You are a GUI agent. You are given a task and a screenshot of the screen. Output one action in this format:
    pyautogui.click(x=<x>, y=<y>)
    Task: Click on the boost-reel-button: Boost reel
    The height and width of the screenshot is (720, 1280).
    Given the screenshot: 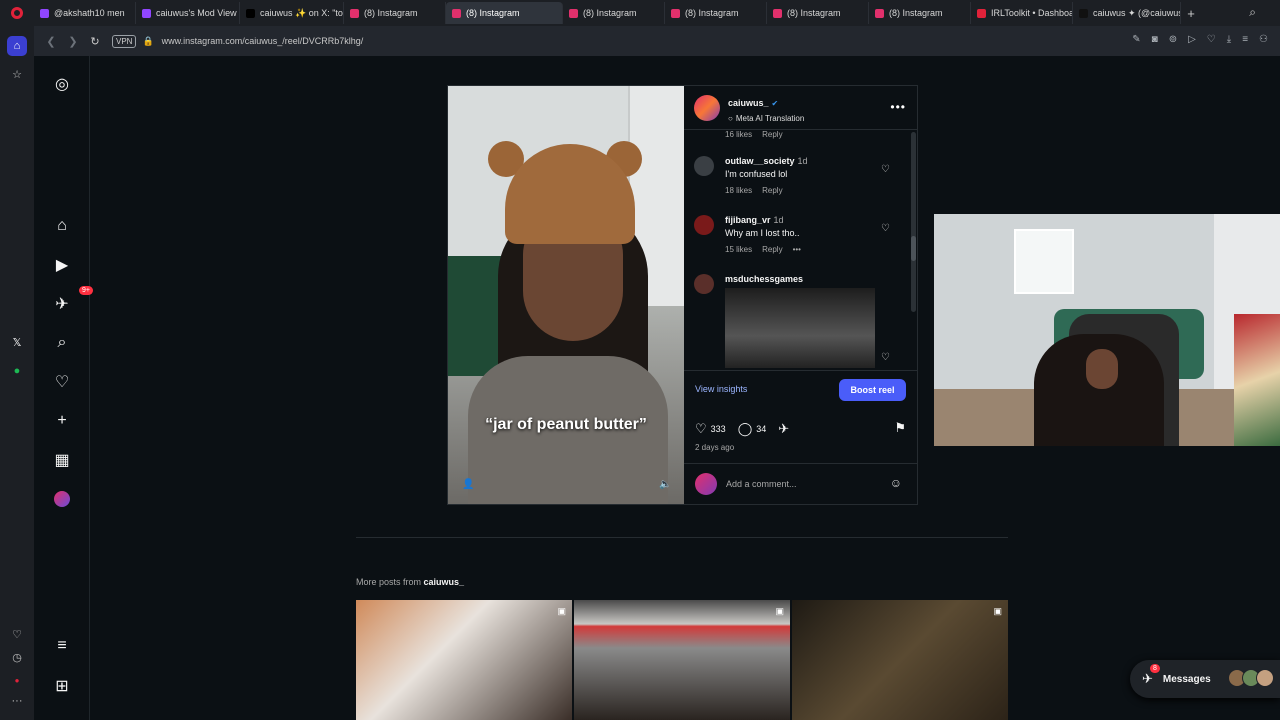 What is the action you would take?
    pyautogui.click(x=872, y=390)
    